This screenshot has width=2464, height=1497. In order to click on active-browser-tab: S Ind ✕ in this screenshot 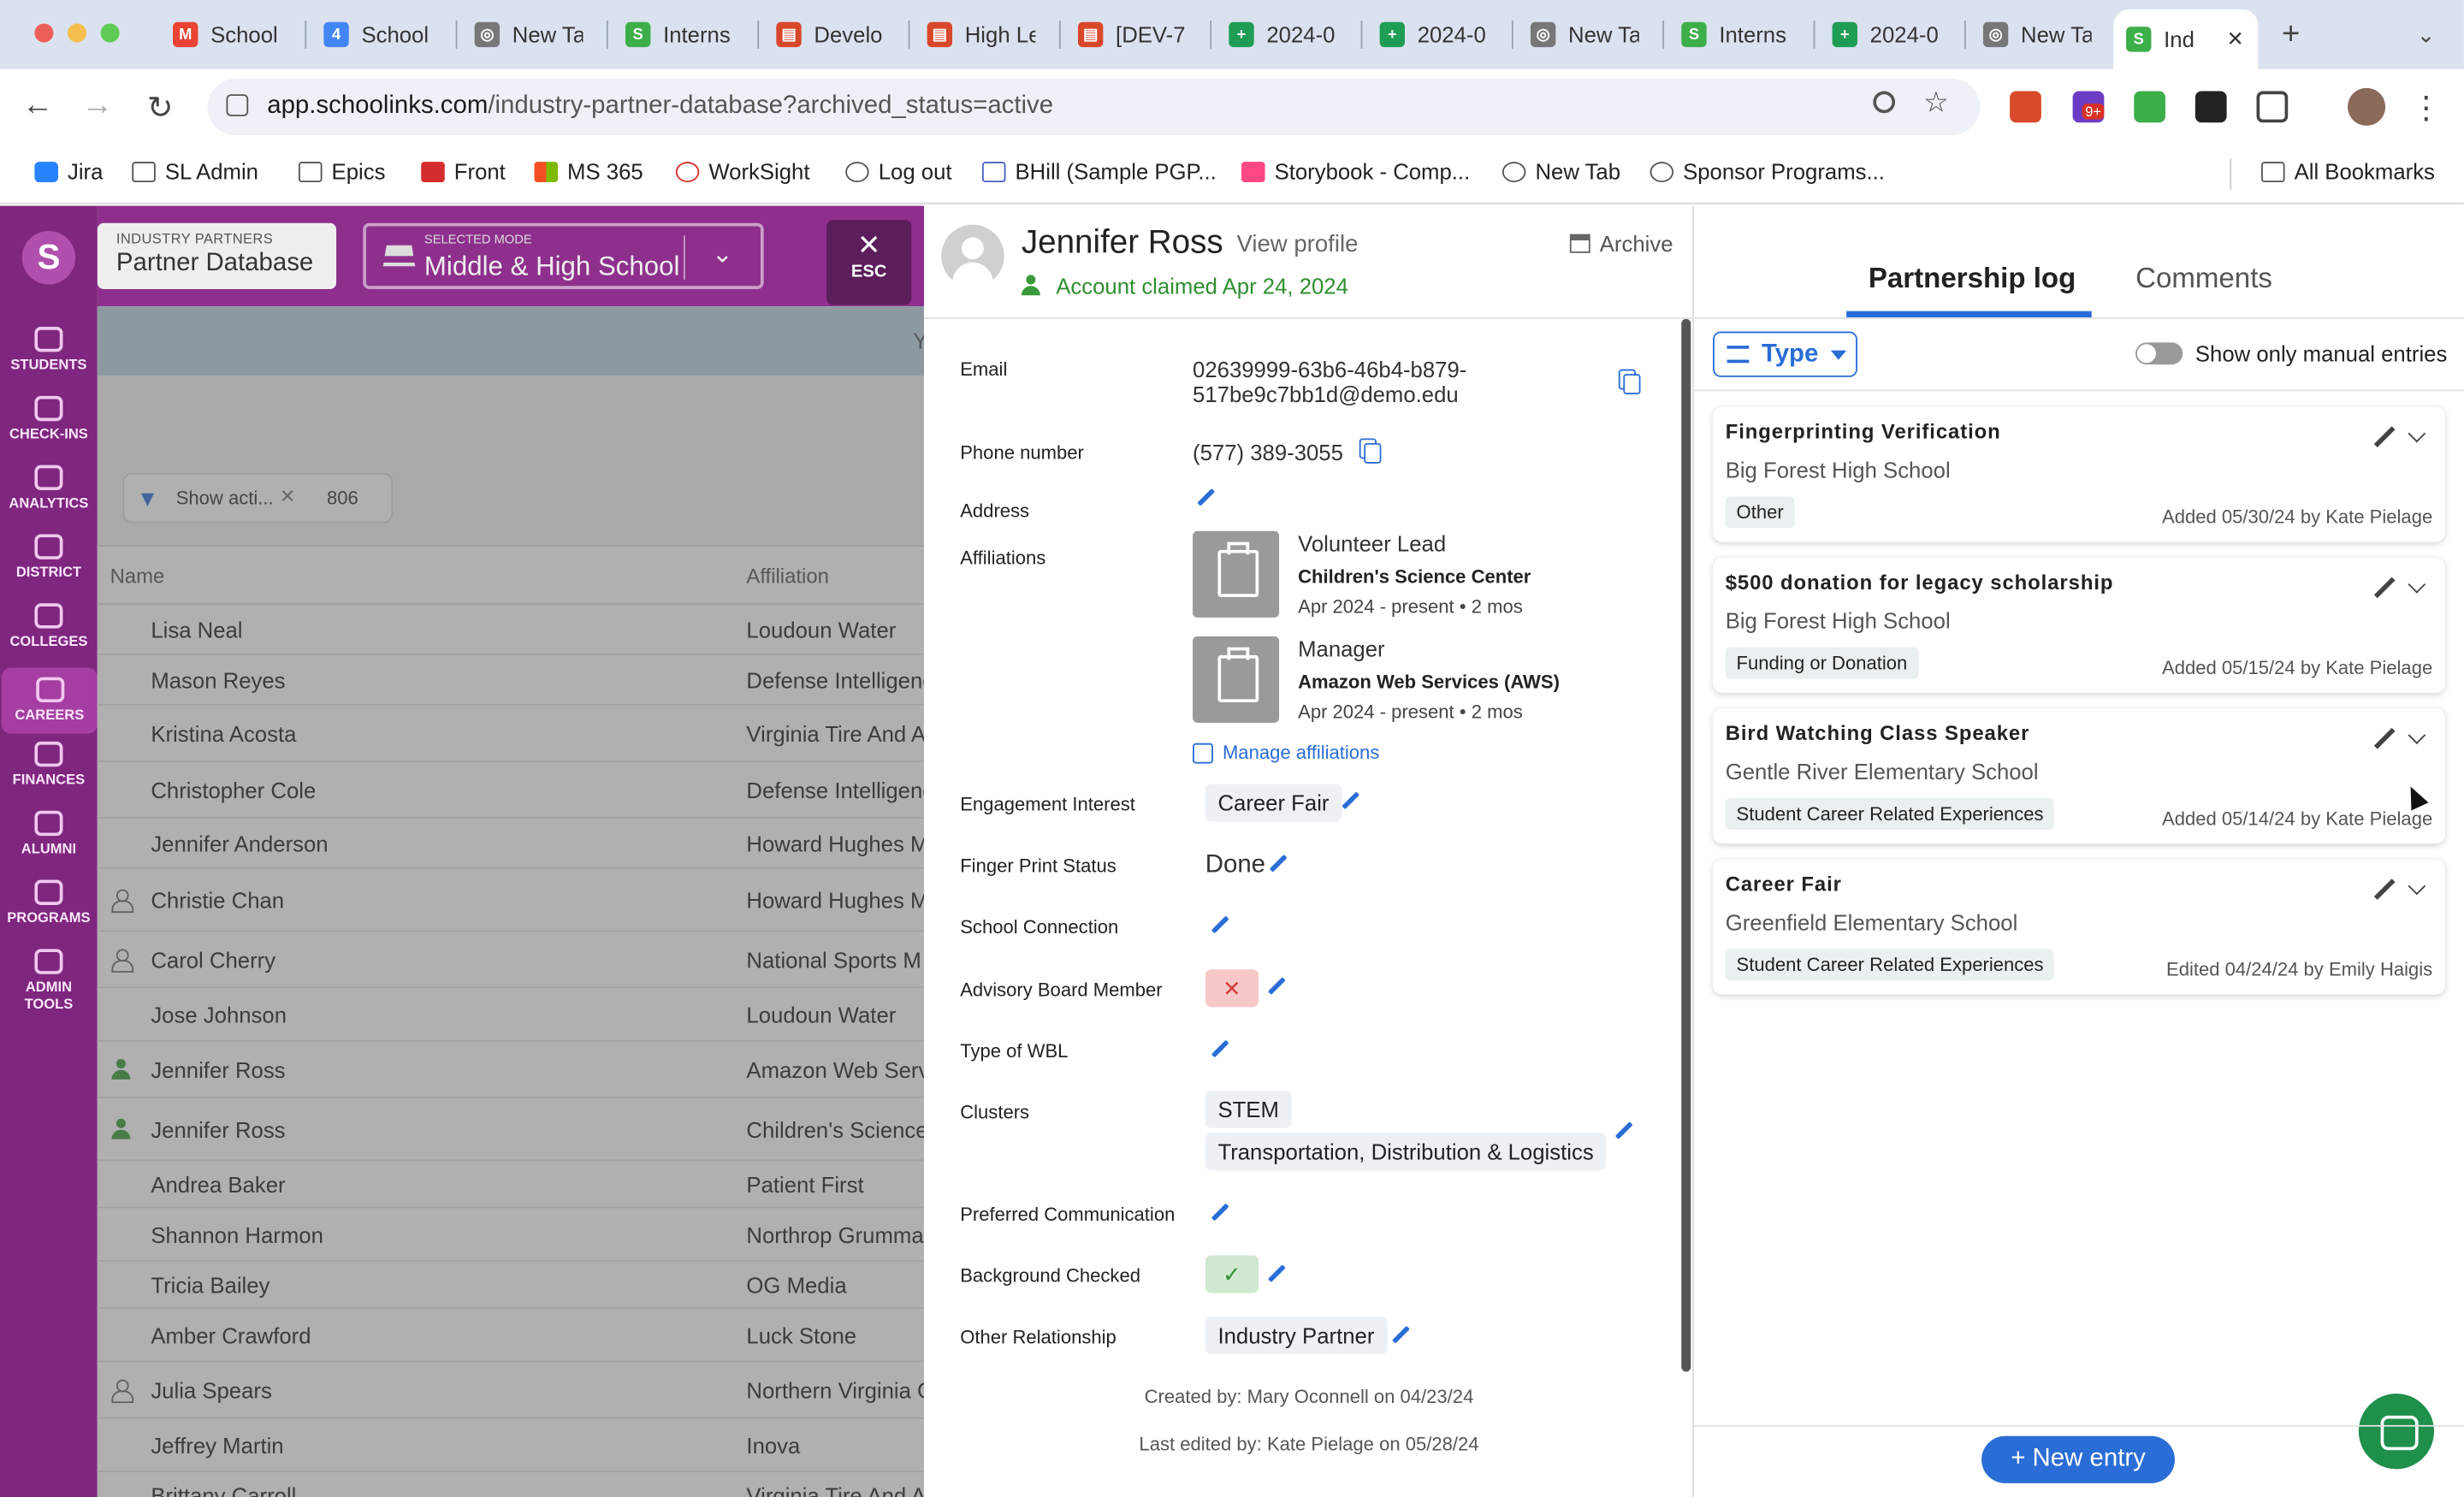, I will do `click(2186, 39)`.